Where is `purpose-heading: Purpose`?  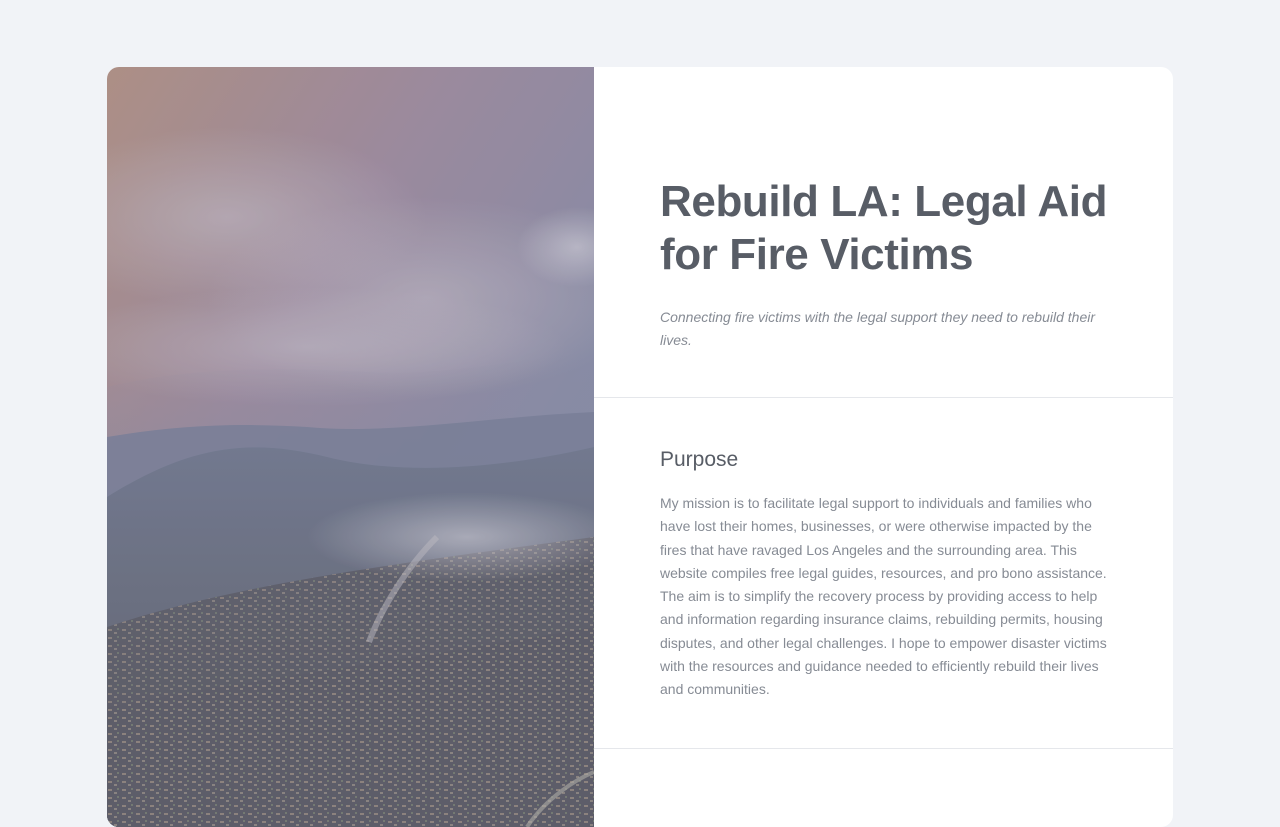
purpose-heading: Purpose is located at coordinates (699, 459).